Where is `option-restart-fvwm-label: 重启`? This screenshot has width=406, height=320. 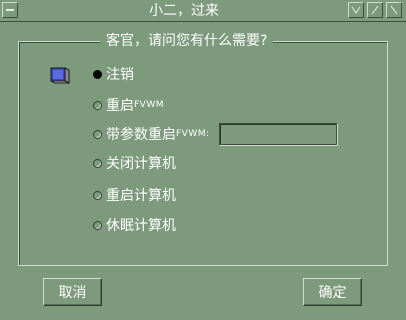
option-restart-fvwm-label: 重启 is located at coordinates (120, 106).